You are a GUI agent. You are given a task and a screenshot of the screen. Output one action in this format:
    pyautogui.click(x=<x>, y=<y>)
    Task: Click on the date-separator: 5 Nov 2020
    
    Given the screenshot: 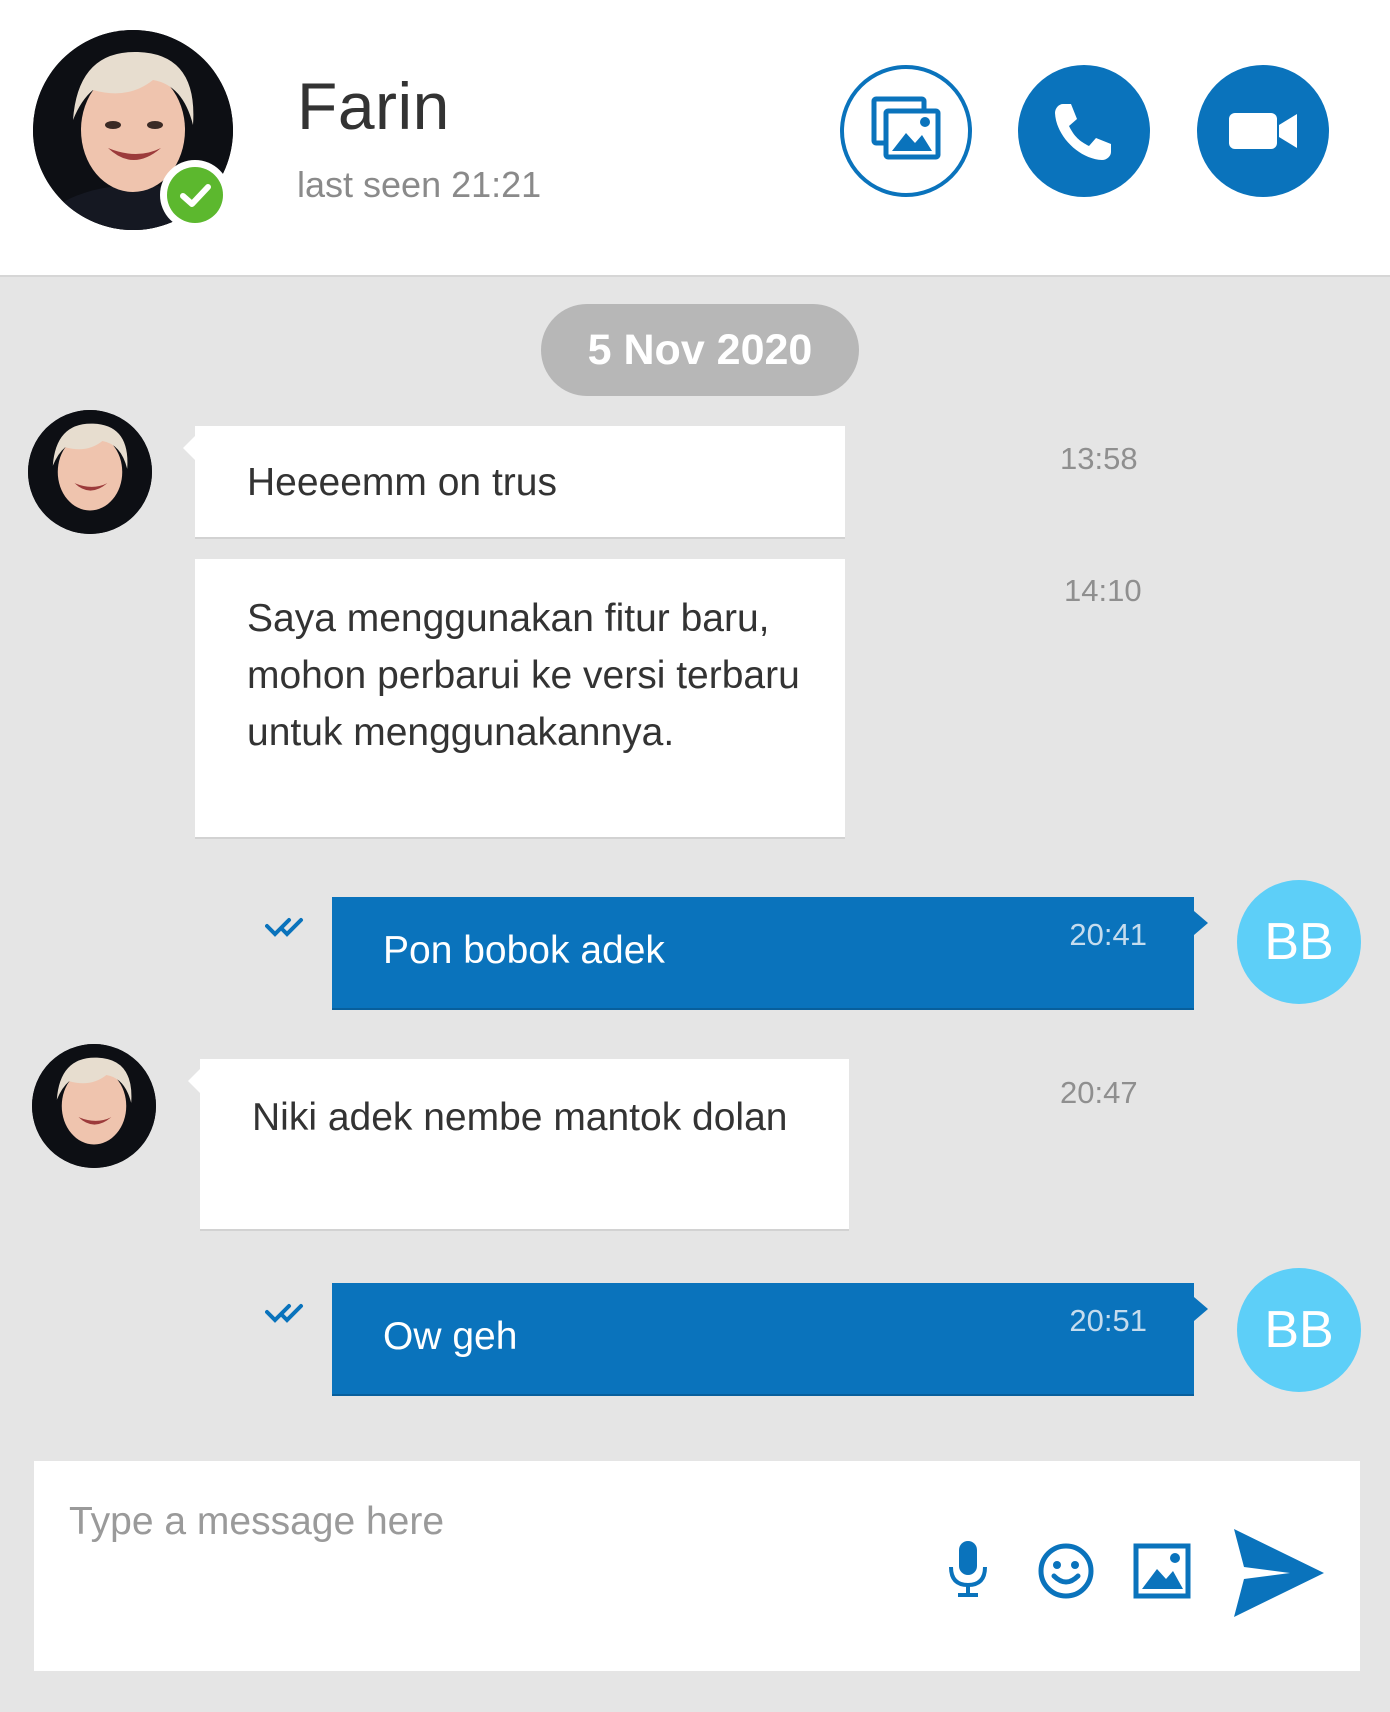 What is the action you would take?
    pyautogui.click(x=700, y=350)
    